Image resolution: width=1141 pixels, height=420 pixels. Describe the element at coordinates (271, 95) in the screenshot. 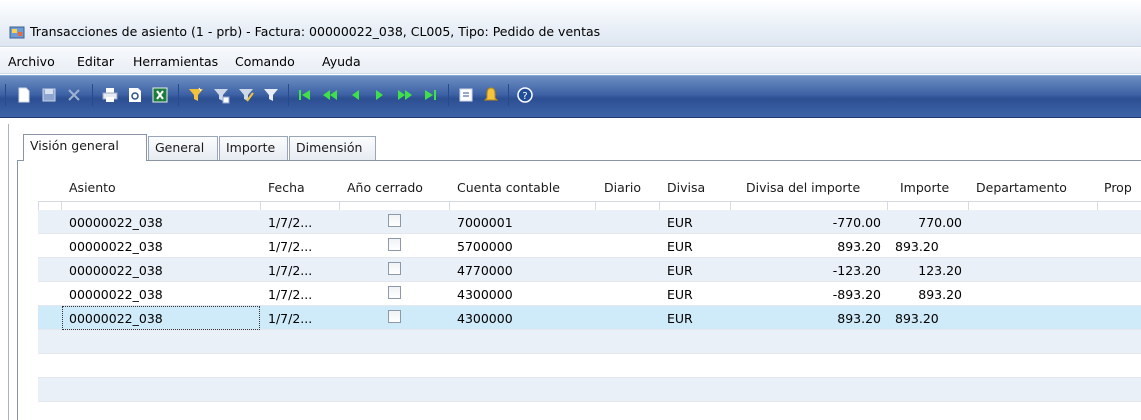

I see `clear-filter-icon` at that location.